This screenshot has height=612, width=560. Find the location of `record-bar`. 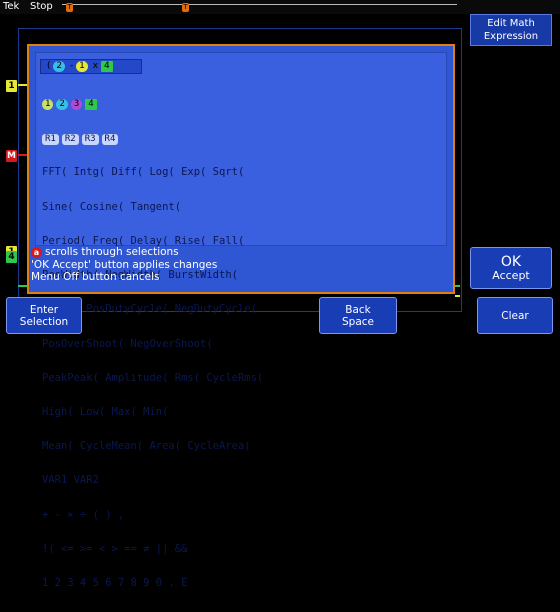

record-bar is located at coordinates (259, 7).